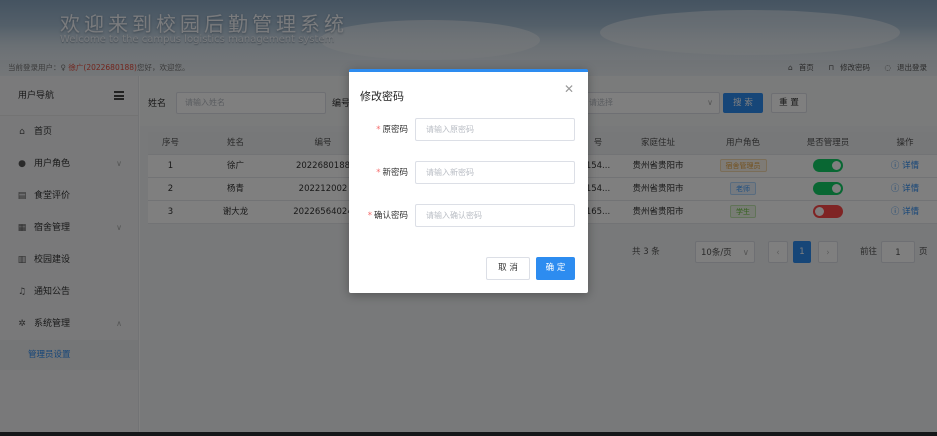  Describe the element at coordinates (555, 268) in the screenshot. I see `confirm-button: 确 定` at that location.